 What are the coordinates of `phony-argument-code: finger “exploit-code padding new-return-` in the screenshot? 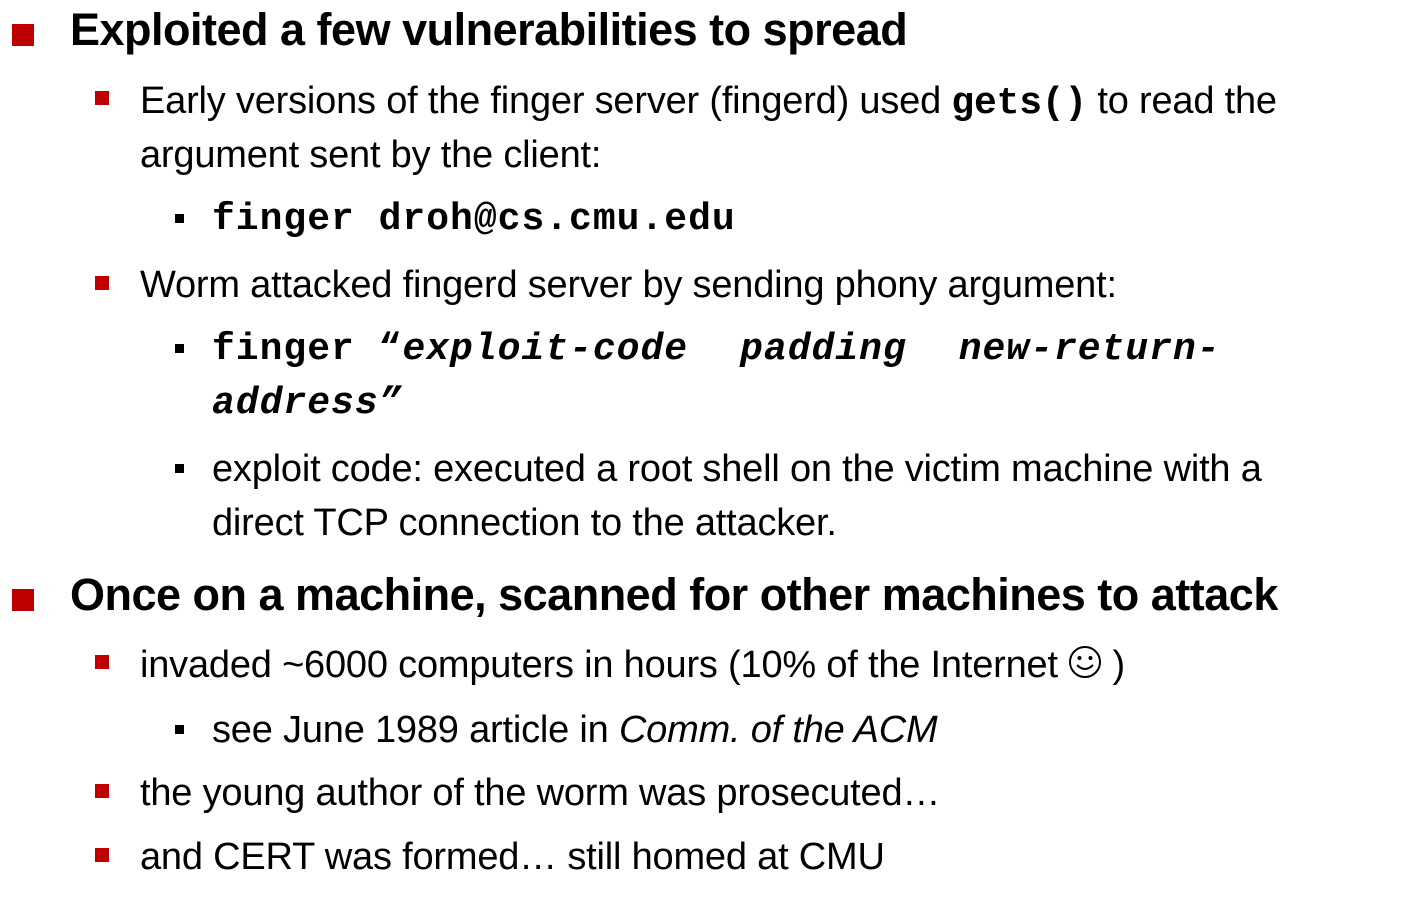 It's located at (716, 349).